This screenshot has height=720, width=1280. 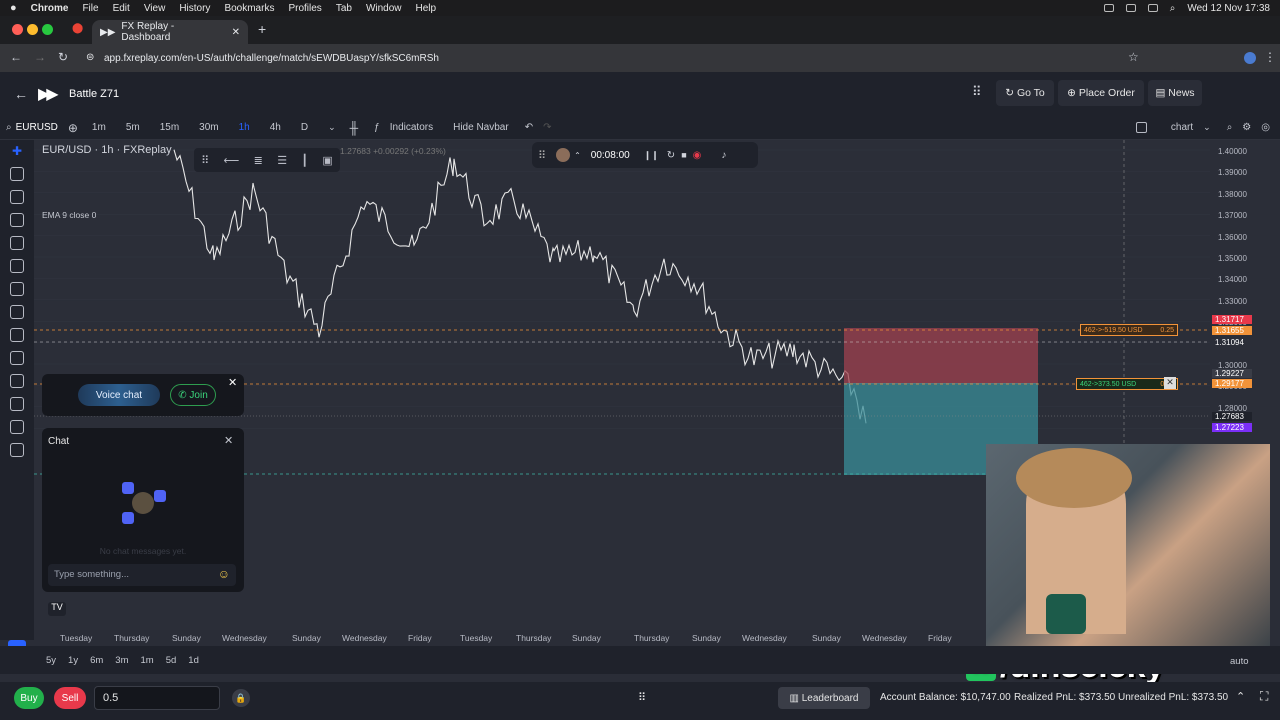 I want to click on menu-history: History, so click(x=194, y=8).